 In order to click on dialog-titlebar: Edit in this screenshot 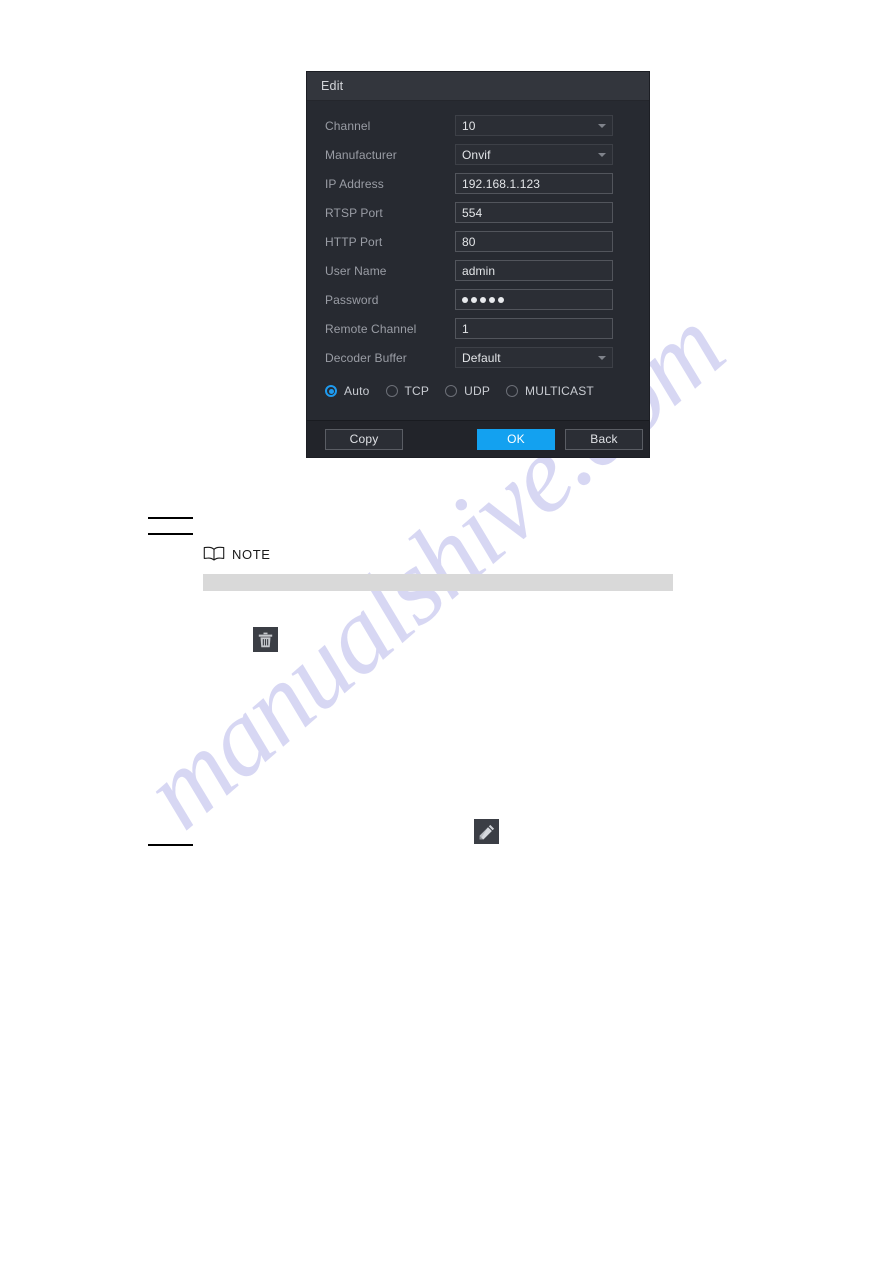, I will do `click(478, 86)`.